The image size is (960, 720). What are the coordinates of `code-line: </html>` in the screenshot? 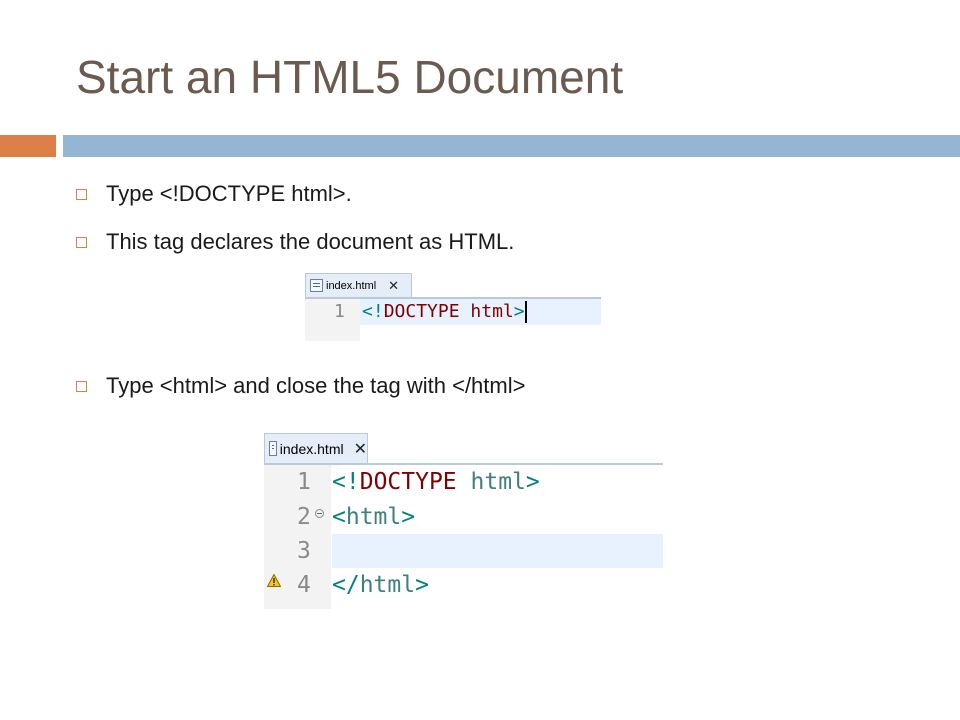 It's located at (497, 585).